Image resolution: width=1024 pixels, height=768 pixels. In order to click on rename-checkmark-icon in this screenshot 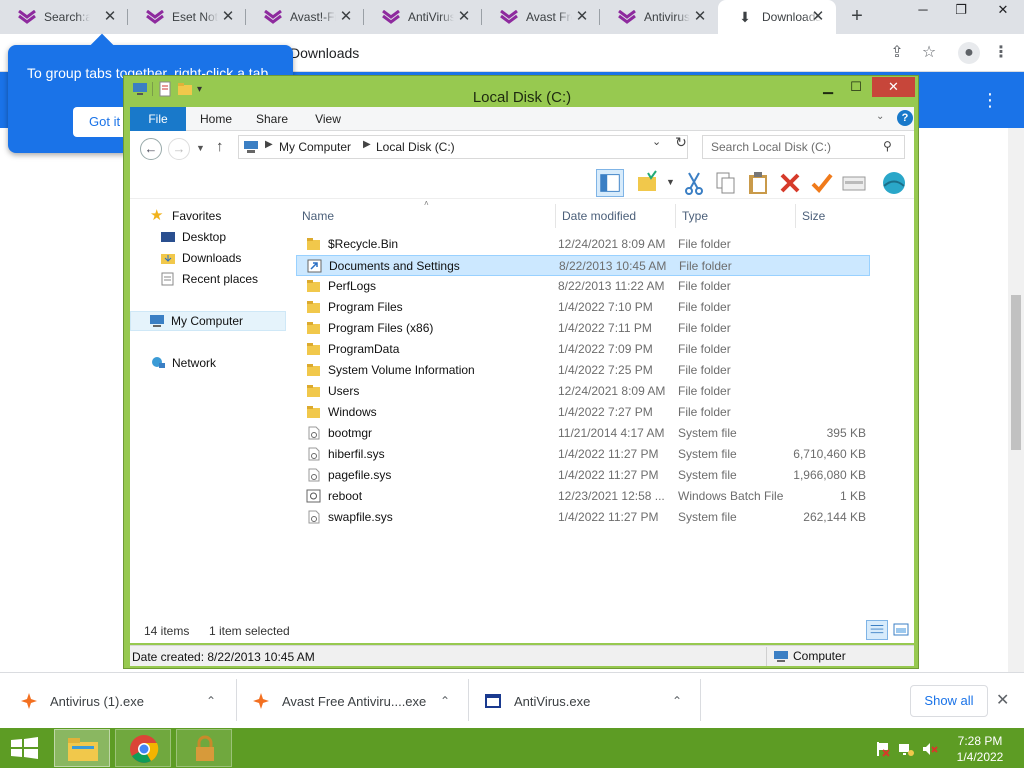, I will do `click(822, 183)`.